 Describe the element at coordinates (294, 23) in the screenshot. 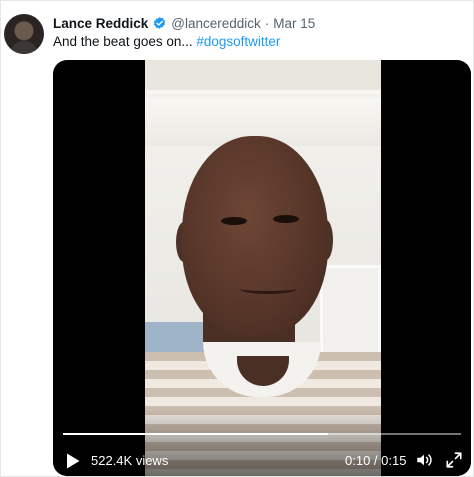

I see `tweet-date: Mar 15` at that location.